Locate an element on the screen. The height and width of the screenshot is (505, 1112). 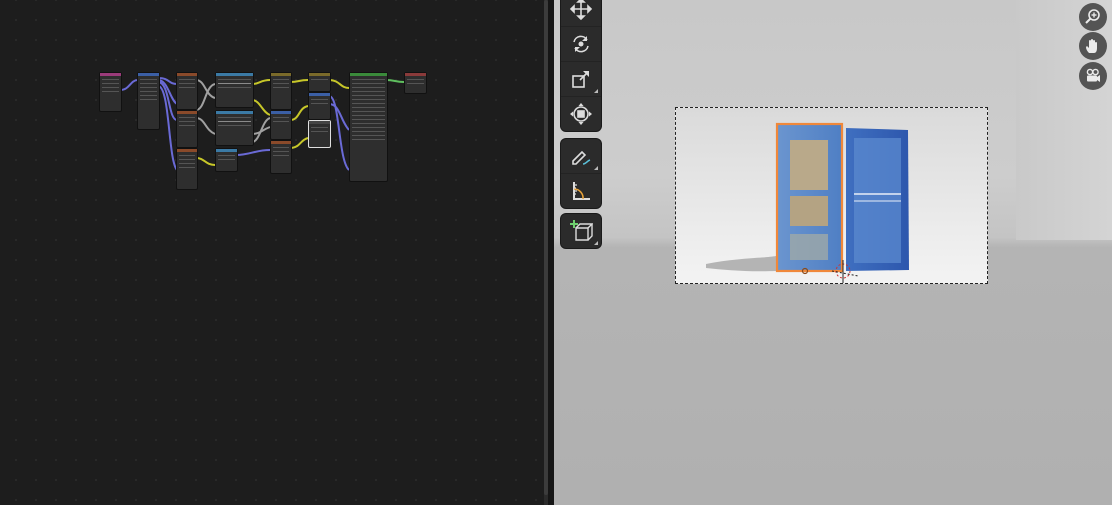
add-tools is located at coordinates (581, 231).